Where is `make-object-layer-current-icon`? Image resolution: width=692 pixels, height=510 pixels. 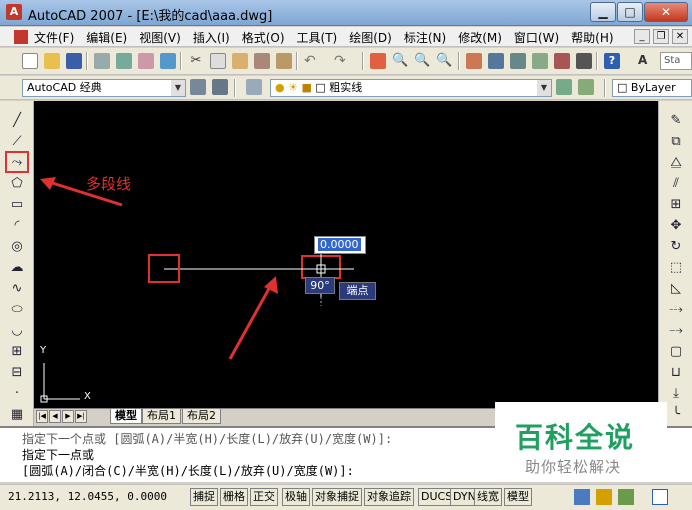
make-object-layer-current-icon is located at coordinates (564, 87).